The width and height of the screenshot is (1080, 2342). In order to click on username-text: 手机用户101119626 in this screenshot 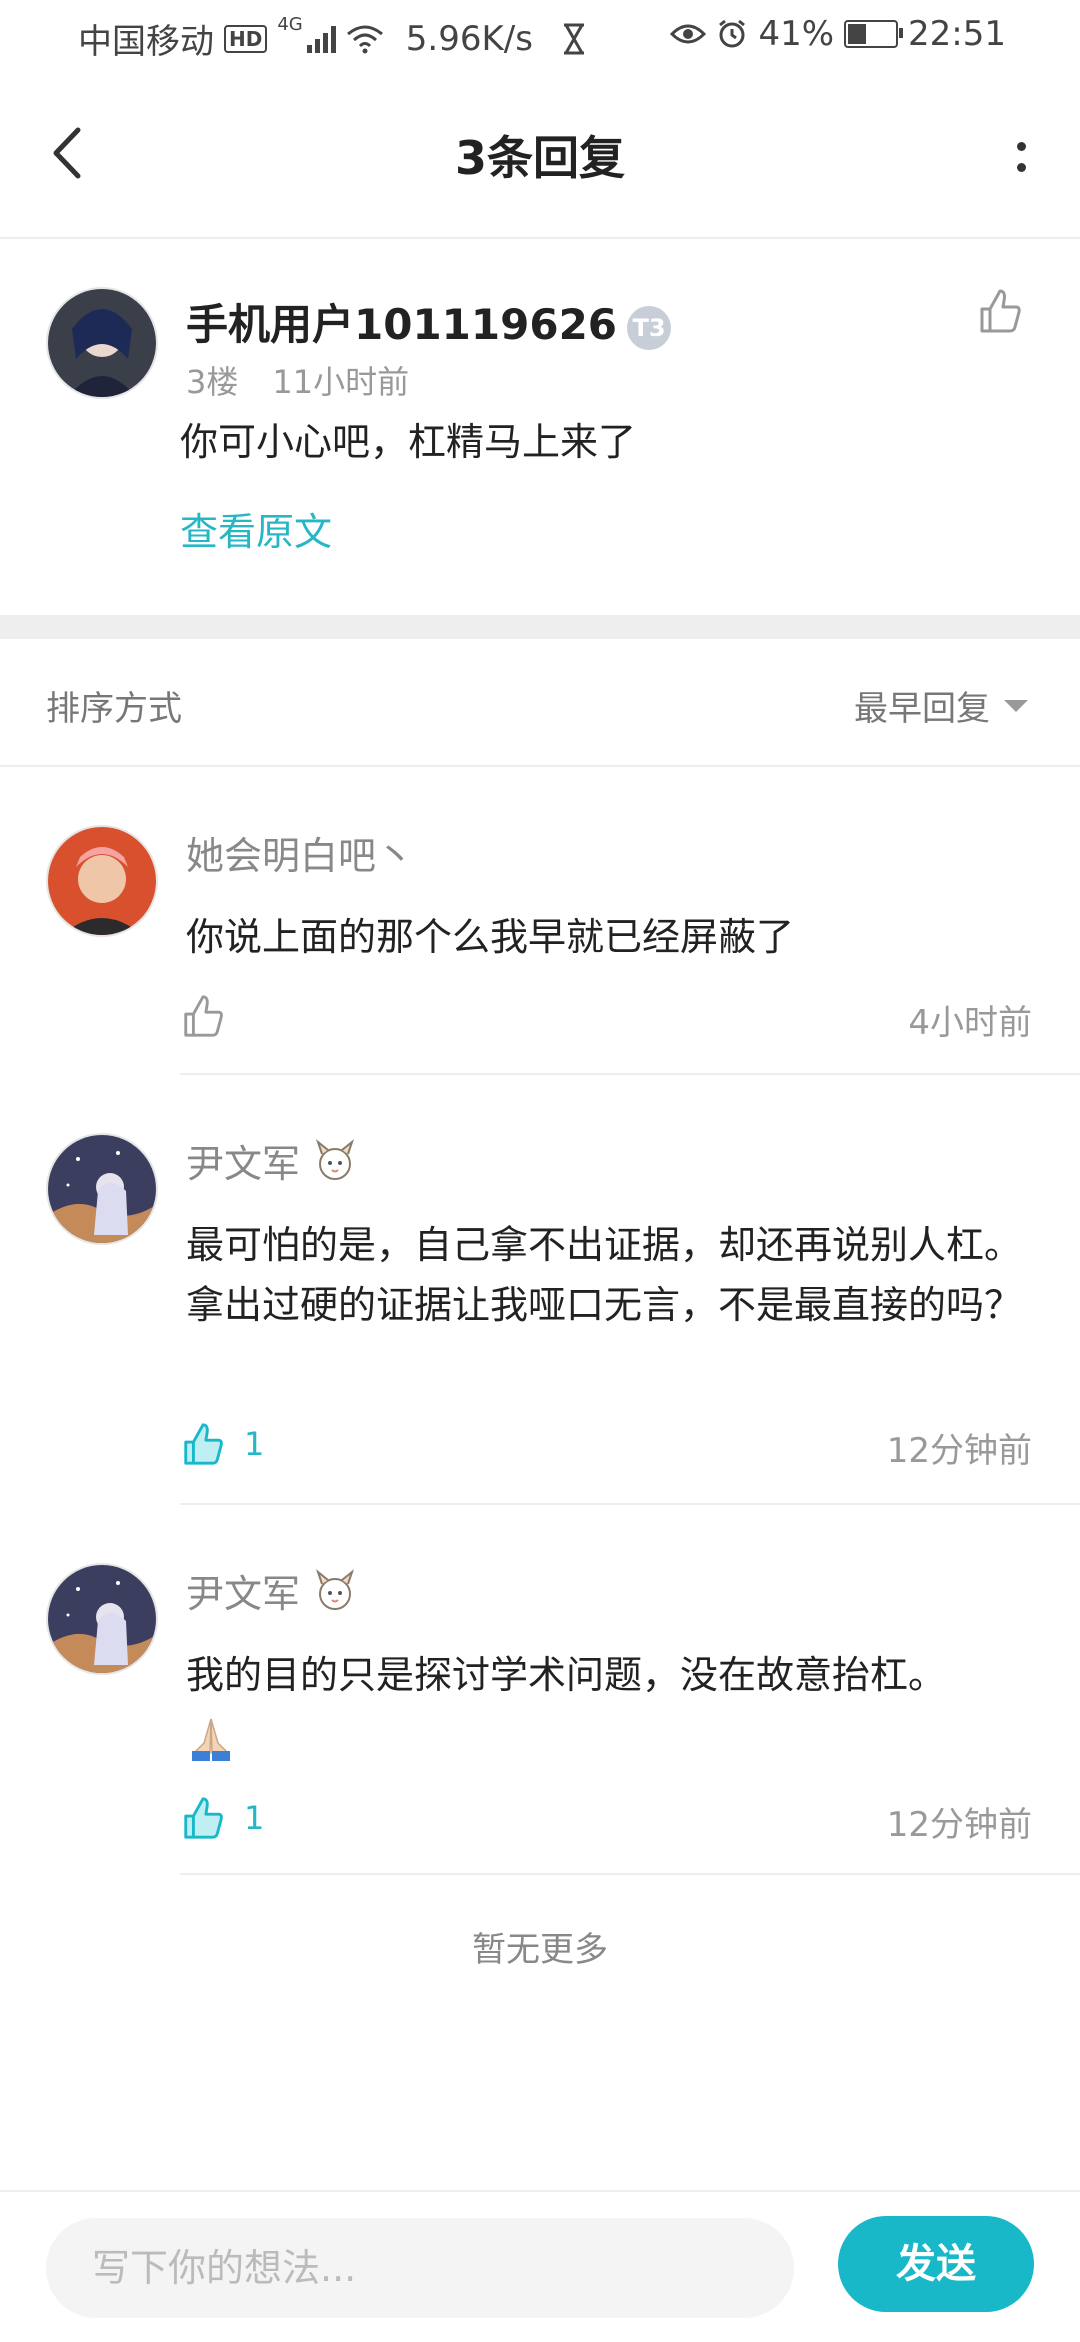, I will do `click(402, 324)`.